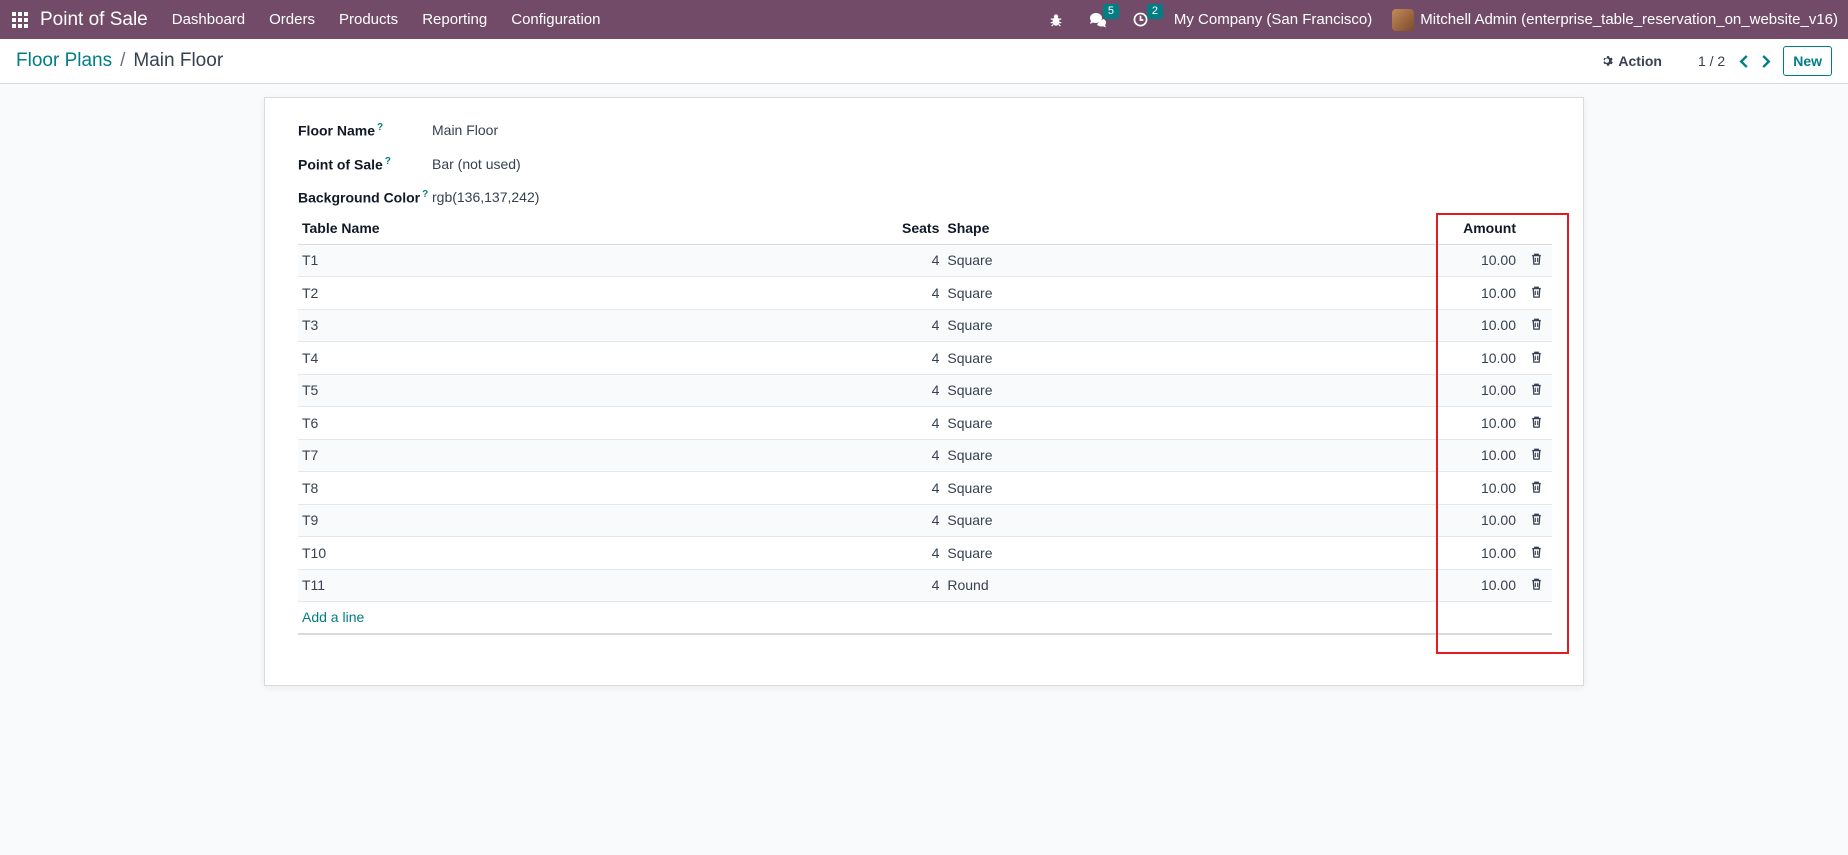 The image size is (1848, 855). I want to click on cell-table-name: T11, so click(598, 585).